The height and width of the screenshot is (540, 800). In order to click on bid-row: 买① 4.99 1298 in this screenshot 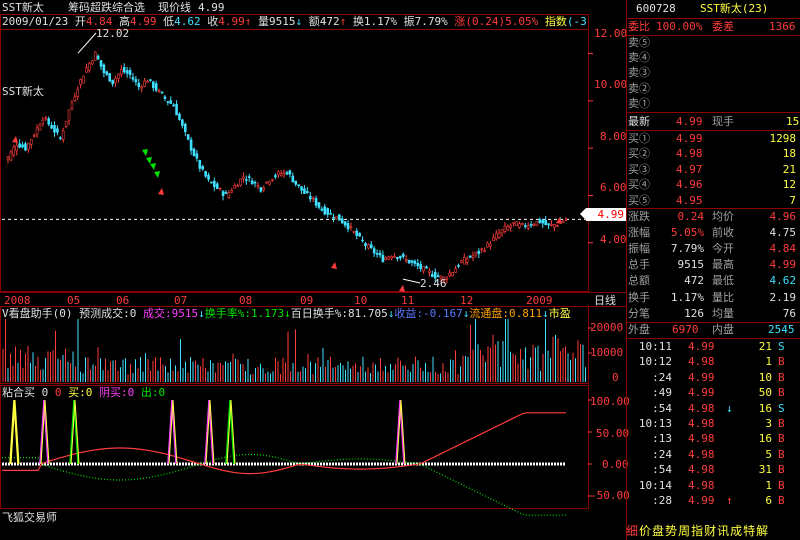, I will do `click(713, 138)`.